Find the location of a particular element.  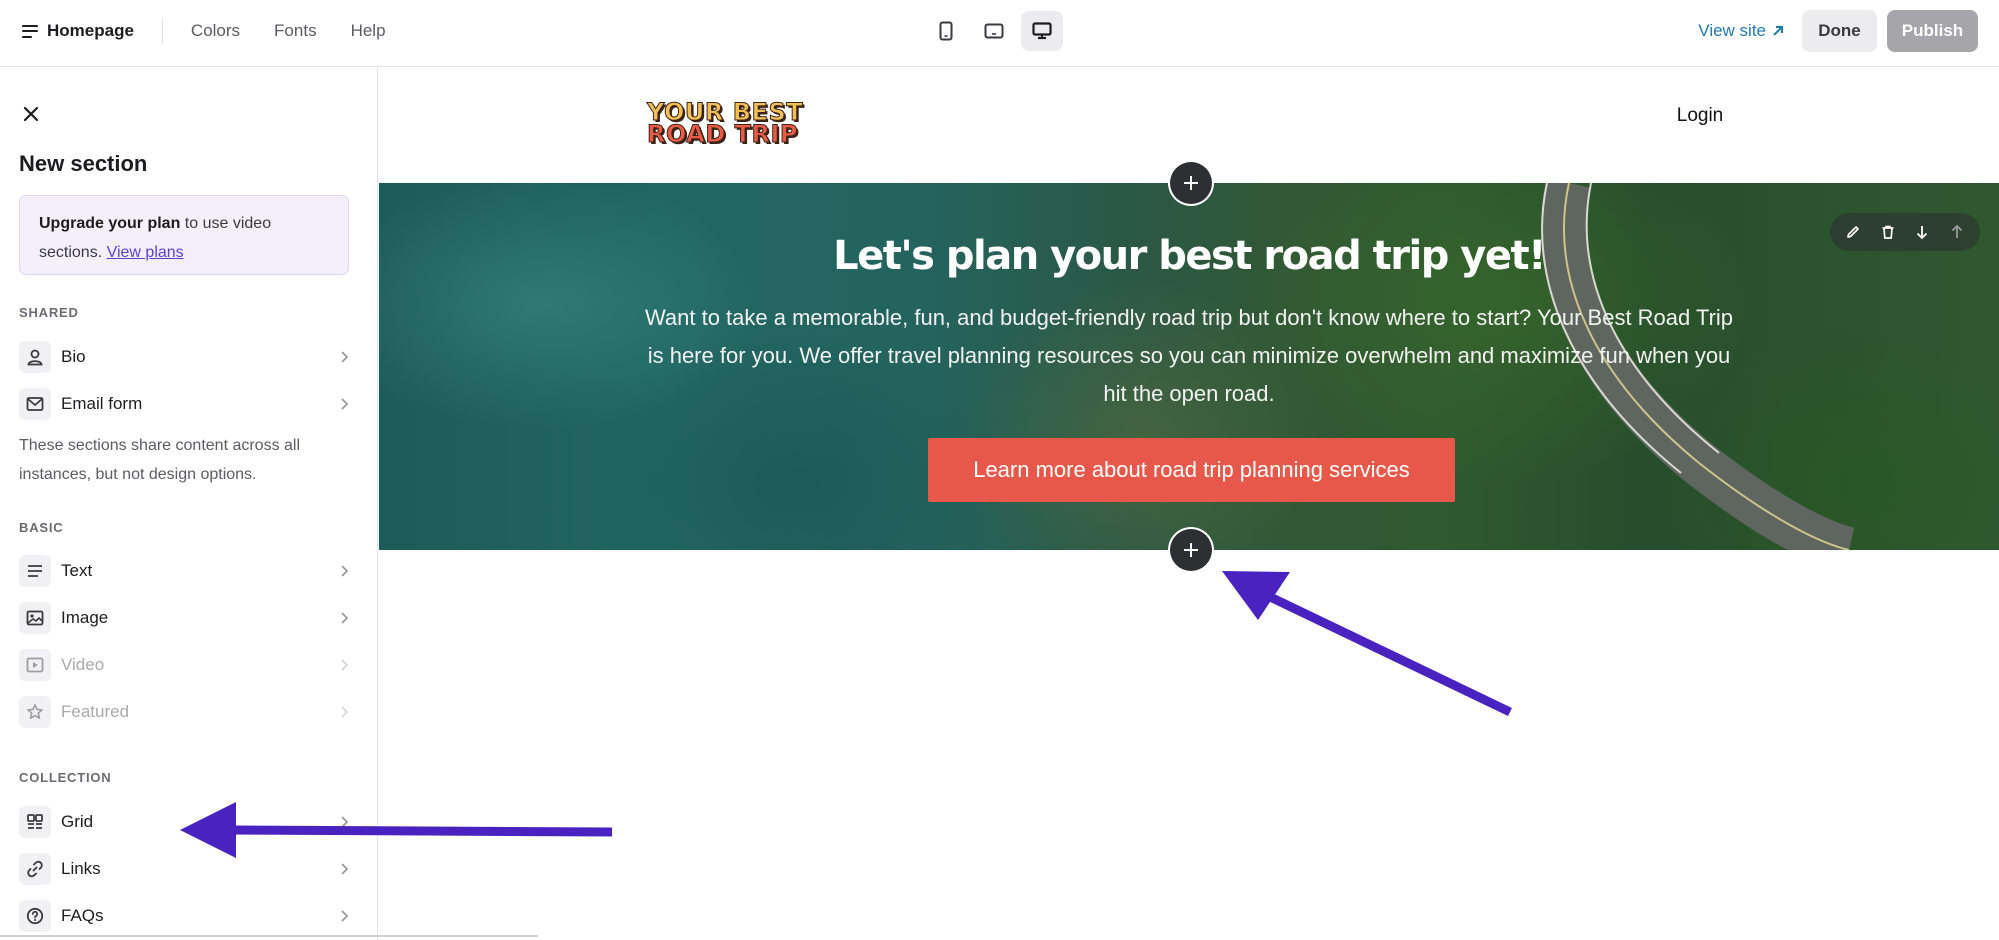

section-toolbar is located at coordinates (1905, 232).